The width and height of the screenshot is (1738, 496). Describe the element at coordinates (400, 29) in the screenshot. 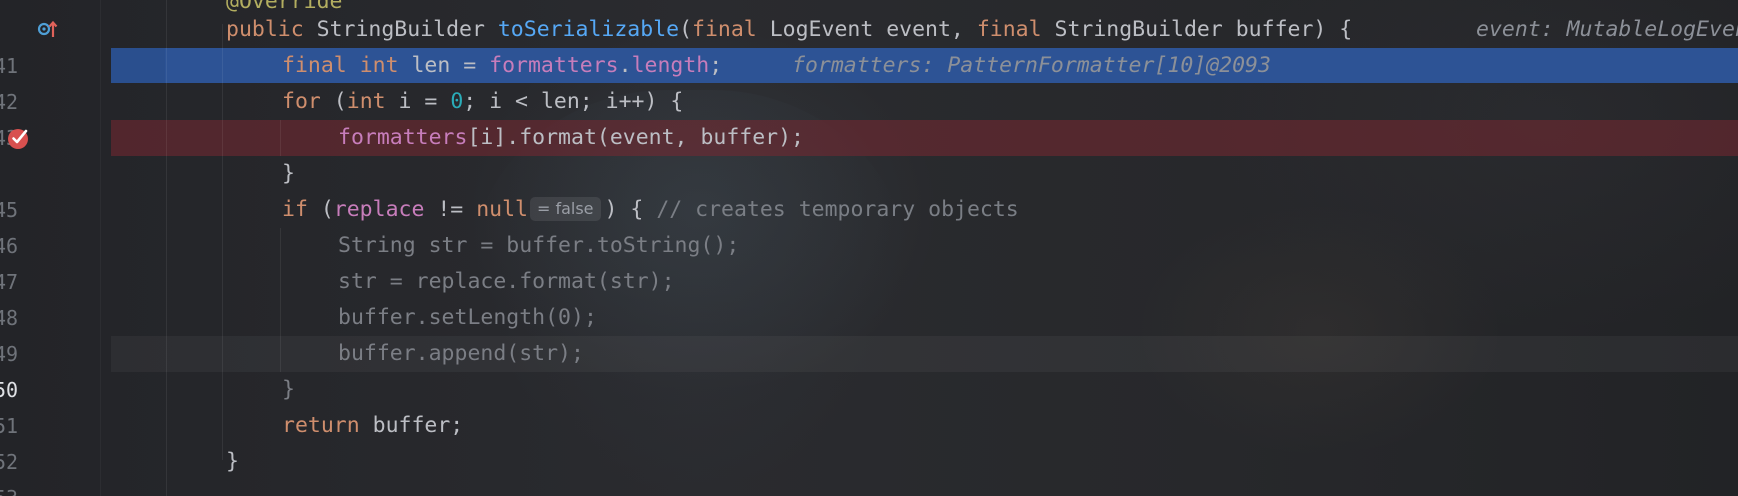

I see `type-name: StringBuilder` at that location.